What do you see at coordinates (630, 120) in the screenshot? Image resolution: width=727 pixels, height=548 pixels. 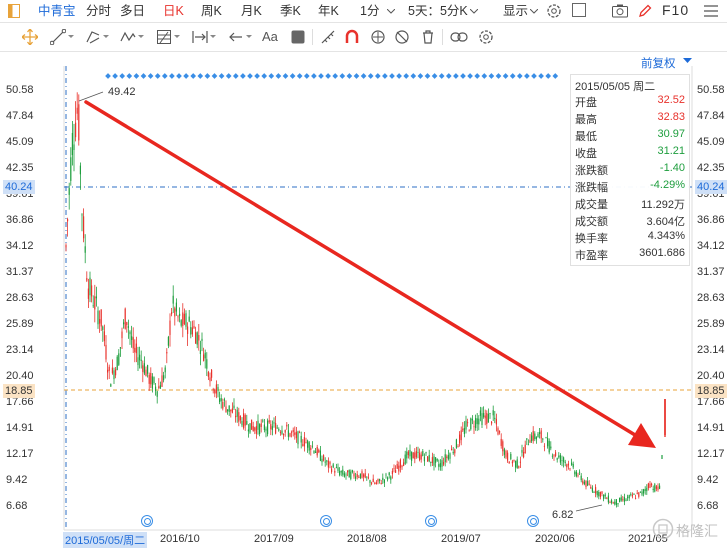 I see `tooltip-row: 最高 32.83` at bounding box center [630, 120].